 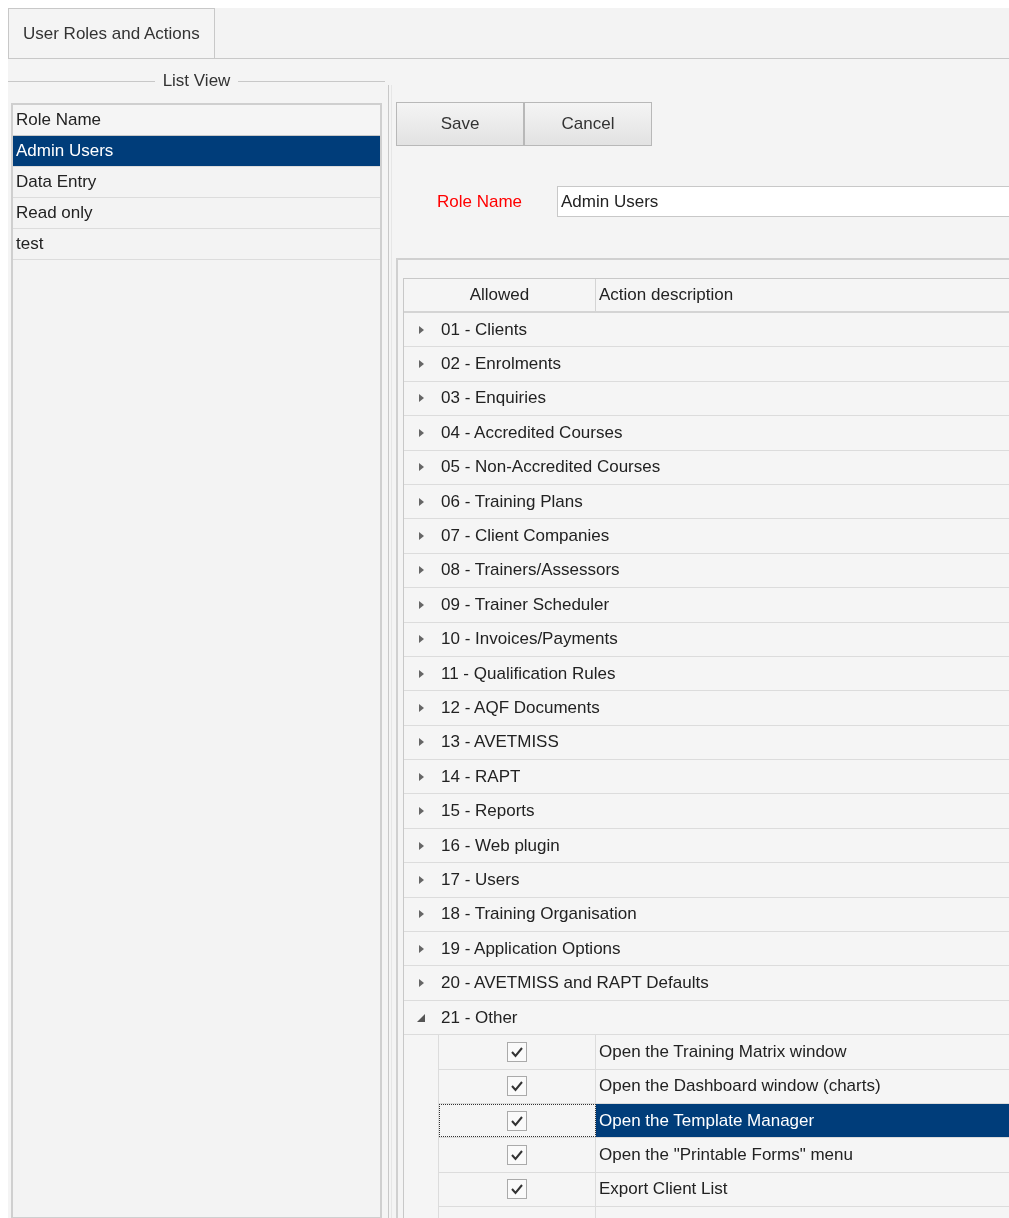 What do you see at coordinates (484, 329) in the screenshot?
I see `group-label: 01 - Clients` at bounding box center [484, 329].